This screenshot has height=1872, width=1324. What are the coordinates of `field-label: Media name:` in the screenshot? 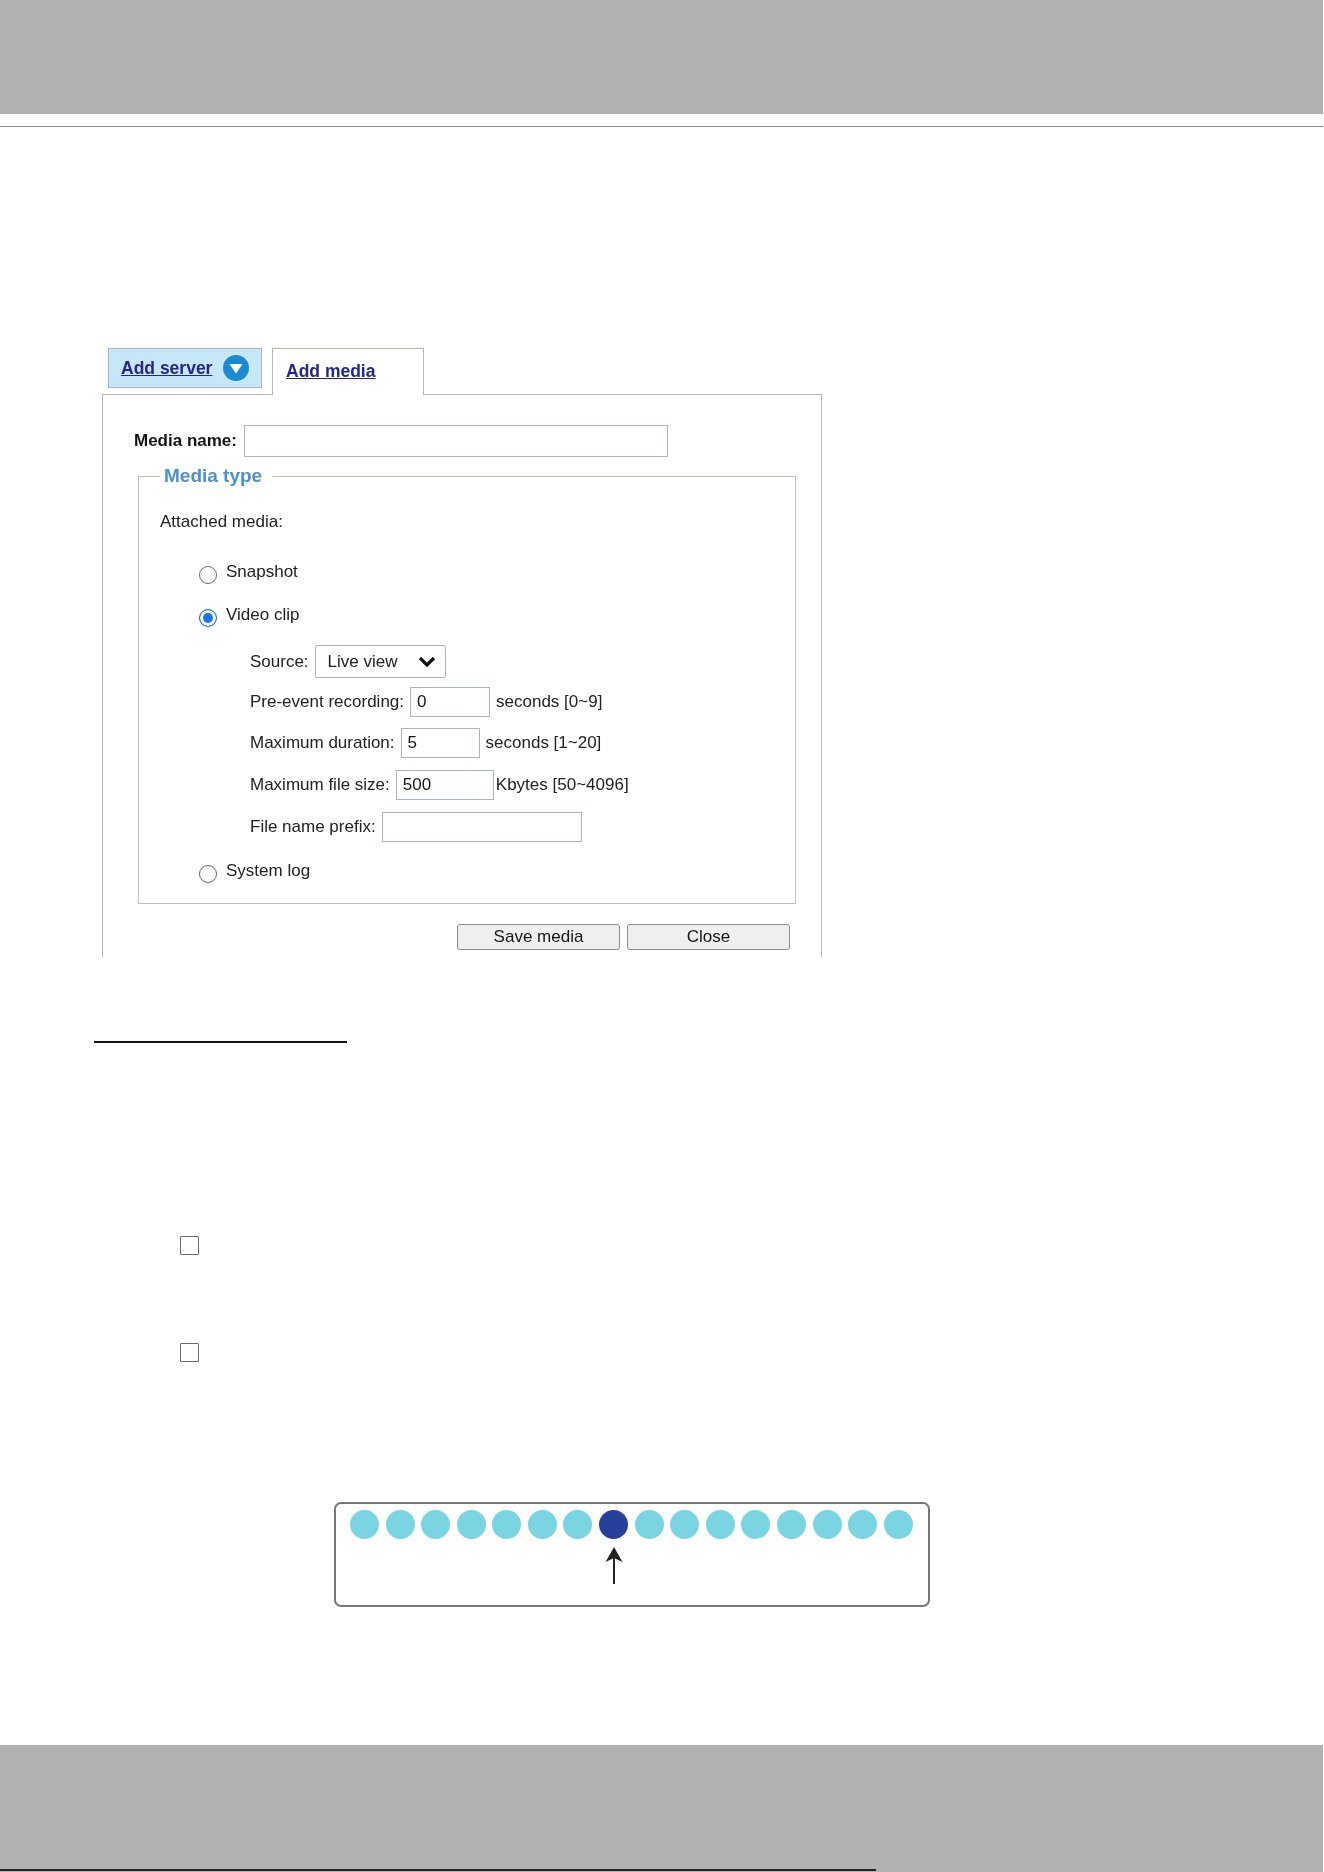 It's located at (185, 441).